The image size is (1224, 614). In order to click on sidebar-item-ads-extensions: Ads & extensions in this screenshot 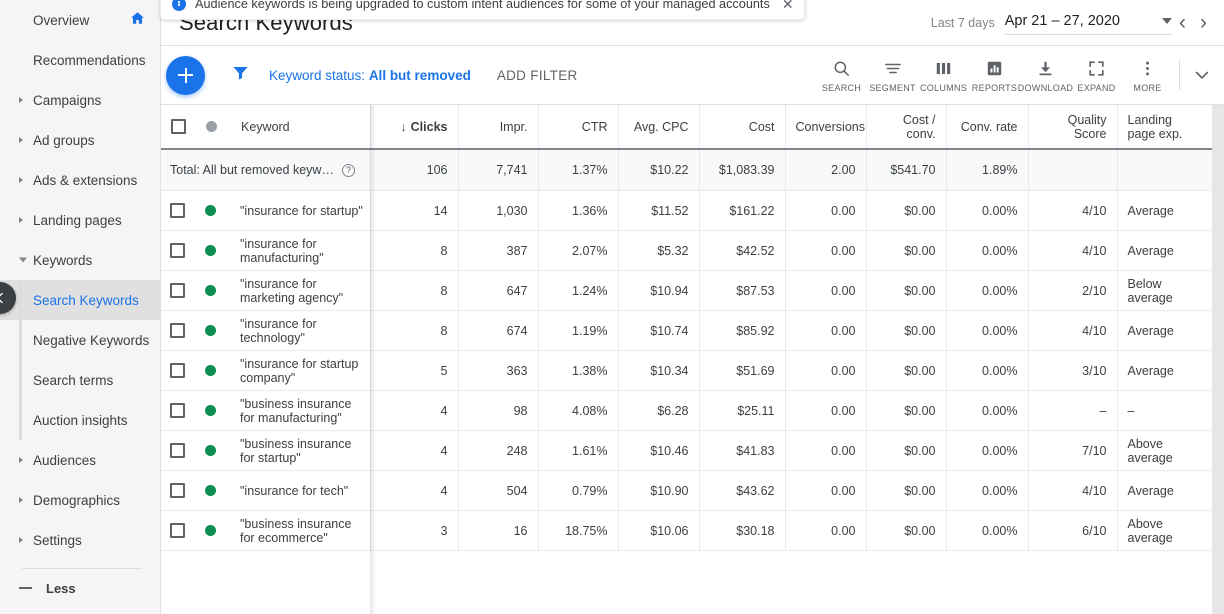, I will do `click(80, 180)`.